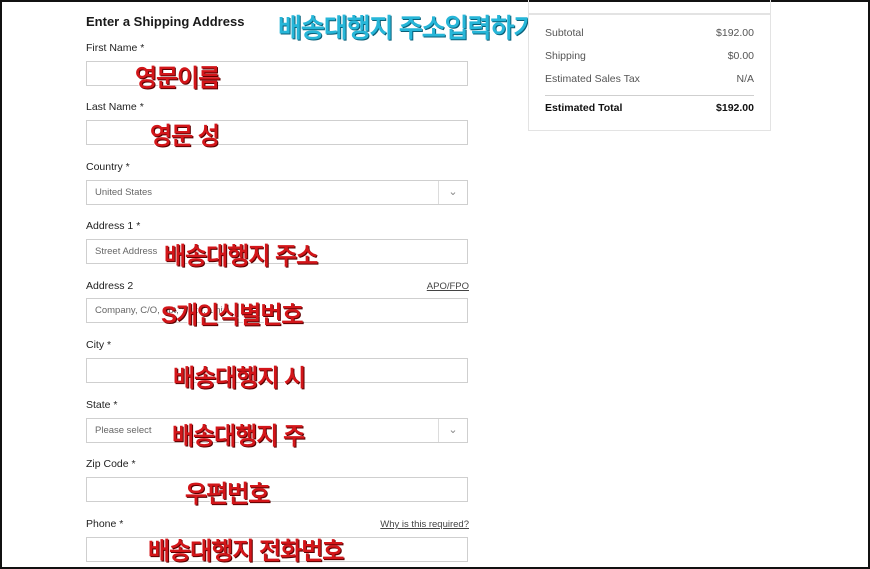 This screenshot has height=569, width=870. What do you see at coordinates (126, 251) in the screenshot?
I see `address1-placeholder: Street Address` at bounding box center [126, 251].